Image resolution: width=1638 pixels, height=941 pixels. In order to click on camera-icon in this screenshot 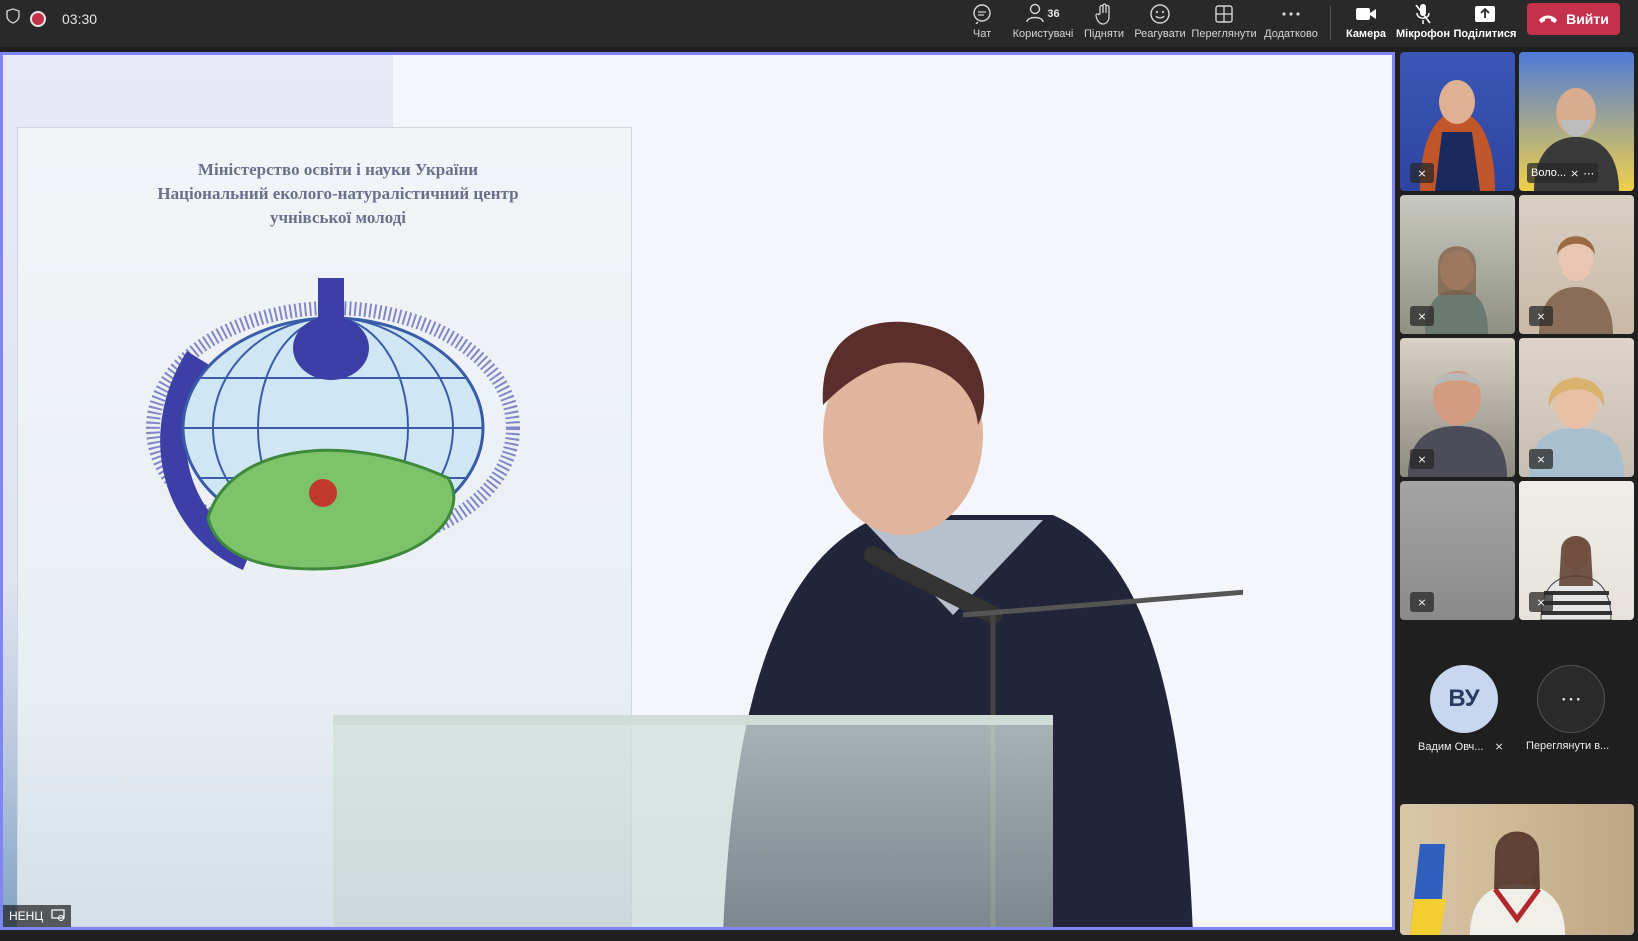, I will do `click(1366, 14)`.